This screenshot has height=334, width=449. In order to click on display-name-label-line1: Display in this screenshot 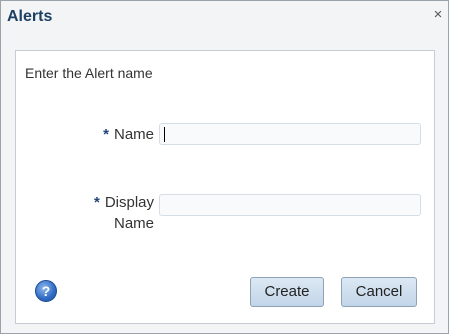, I will do `click(129, 202)`.